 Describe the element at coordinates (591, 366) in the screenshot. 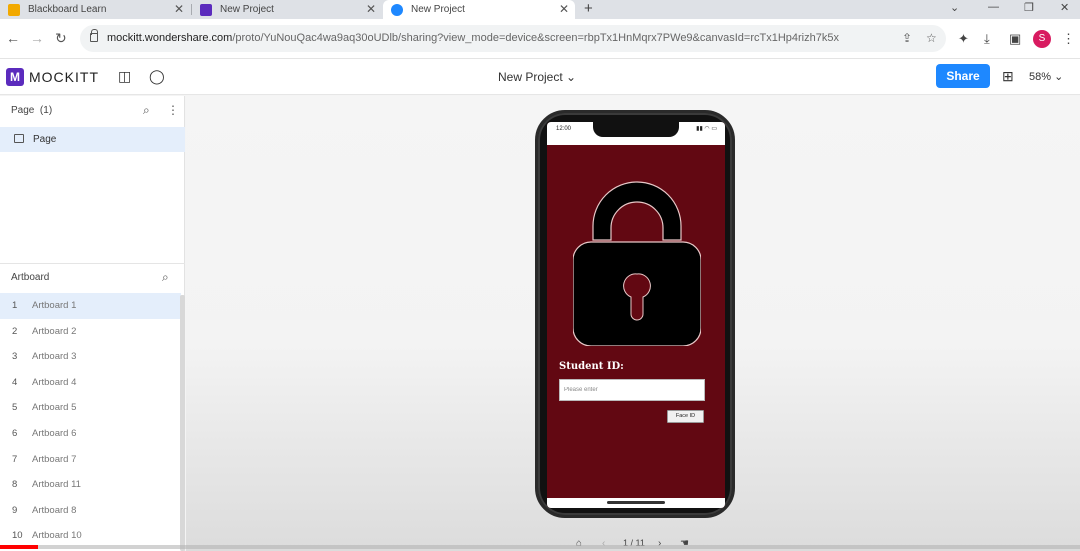

I see `student-id-label: Student ID:` at that location.